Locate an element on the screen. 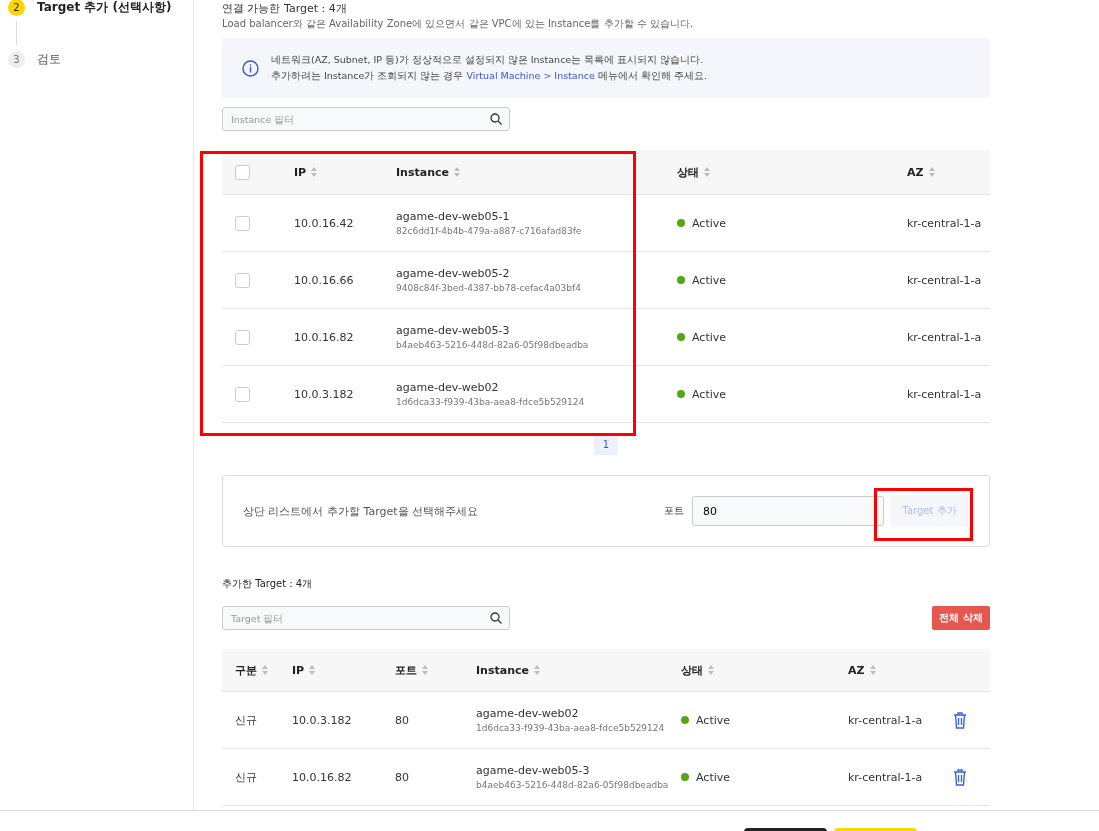  step-label: Target 추가 (선택사항) is located at coordinates (104, 8).